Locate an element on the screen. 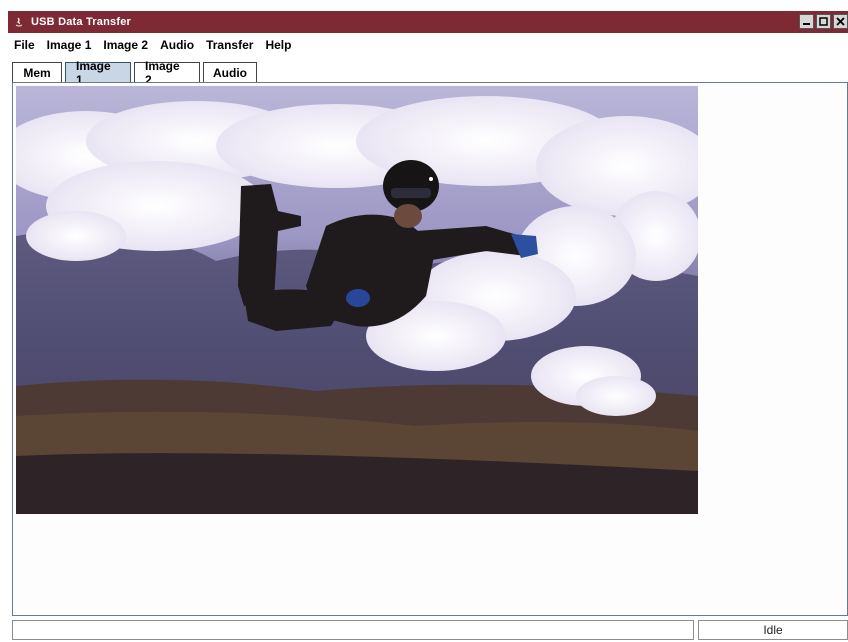 The height and width of the screenshot is (642, 848). tab-strip: Mem Image 1 Image 2 Audio is located at coordinates (134, 73).